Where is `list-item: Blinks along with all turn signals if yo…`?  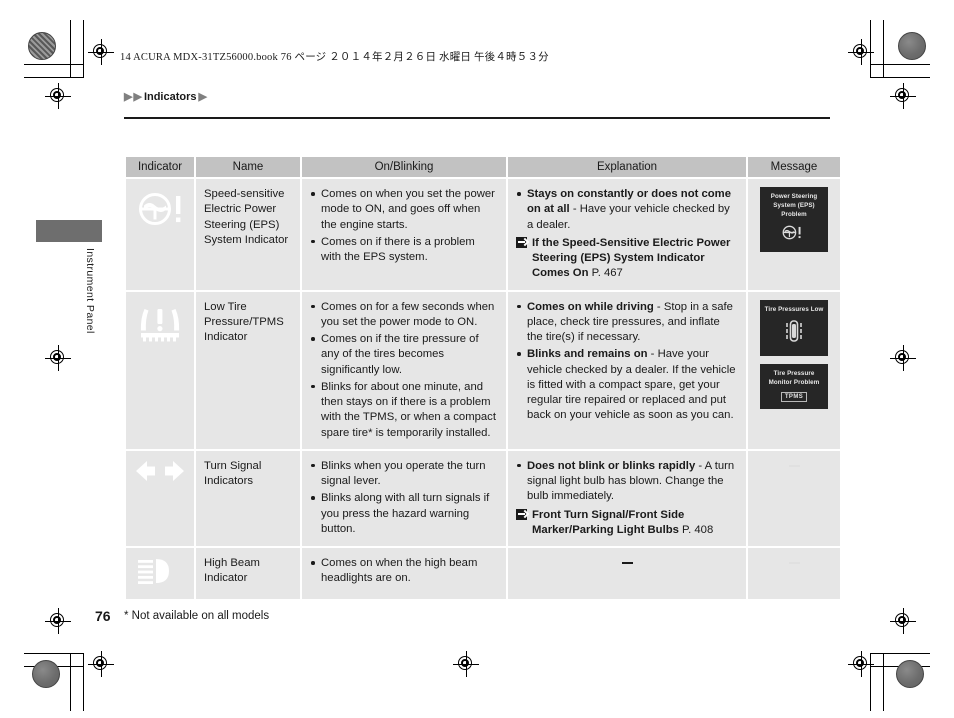 list-item: Blinks along with all turn signals if yo… is located at coordinates (404, 514).